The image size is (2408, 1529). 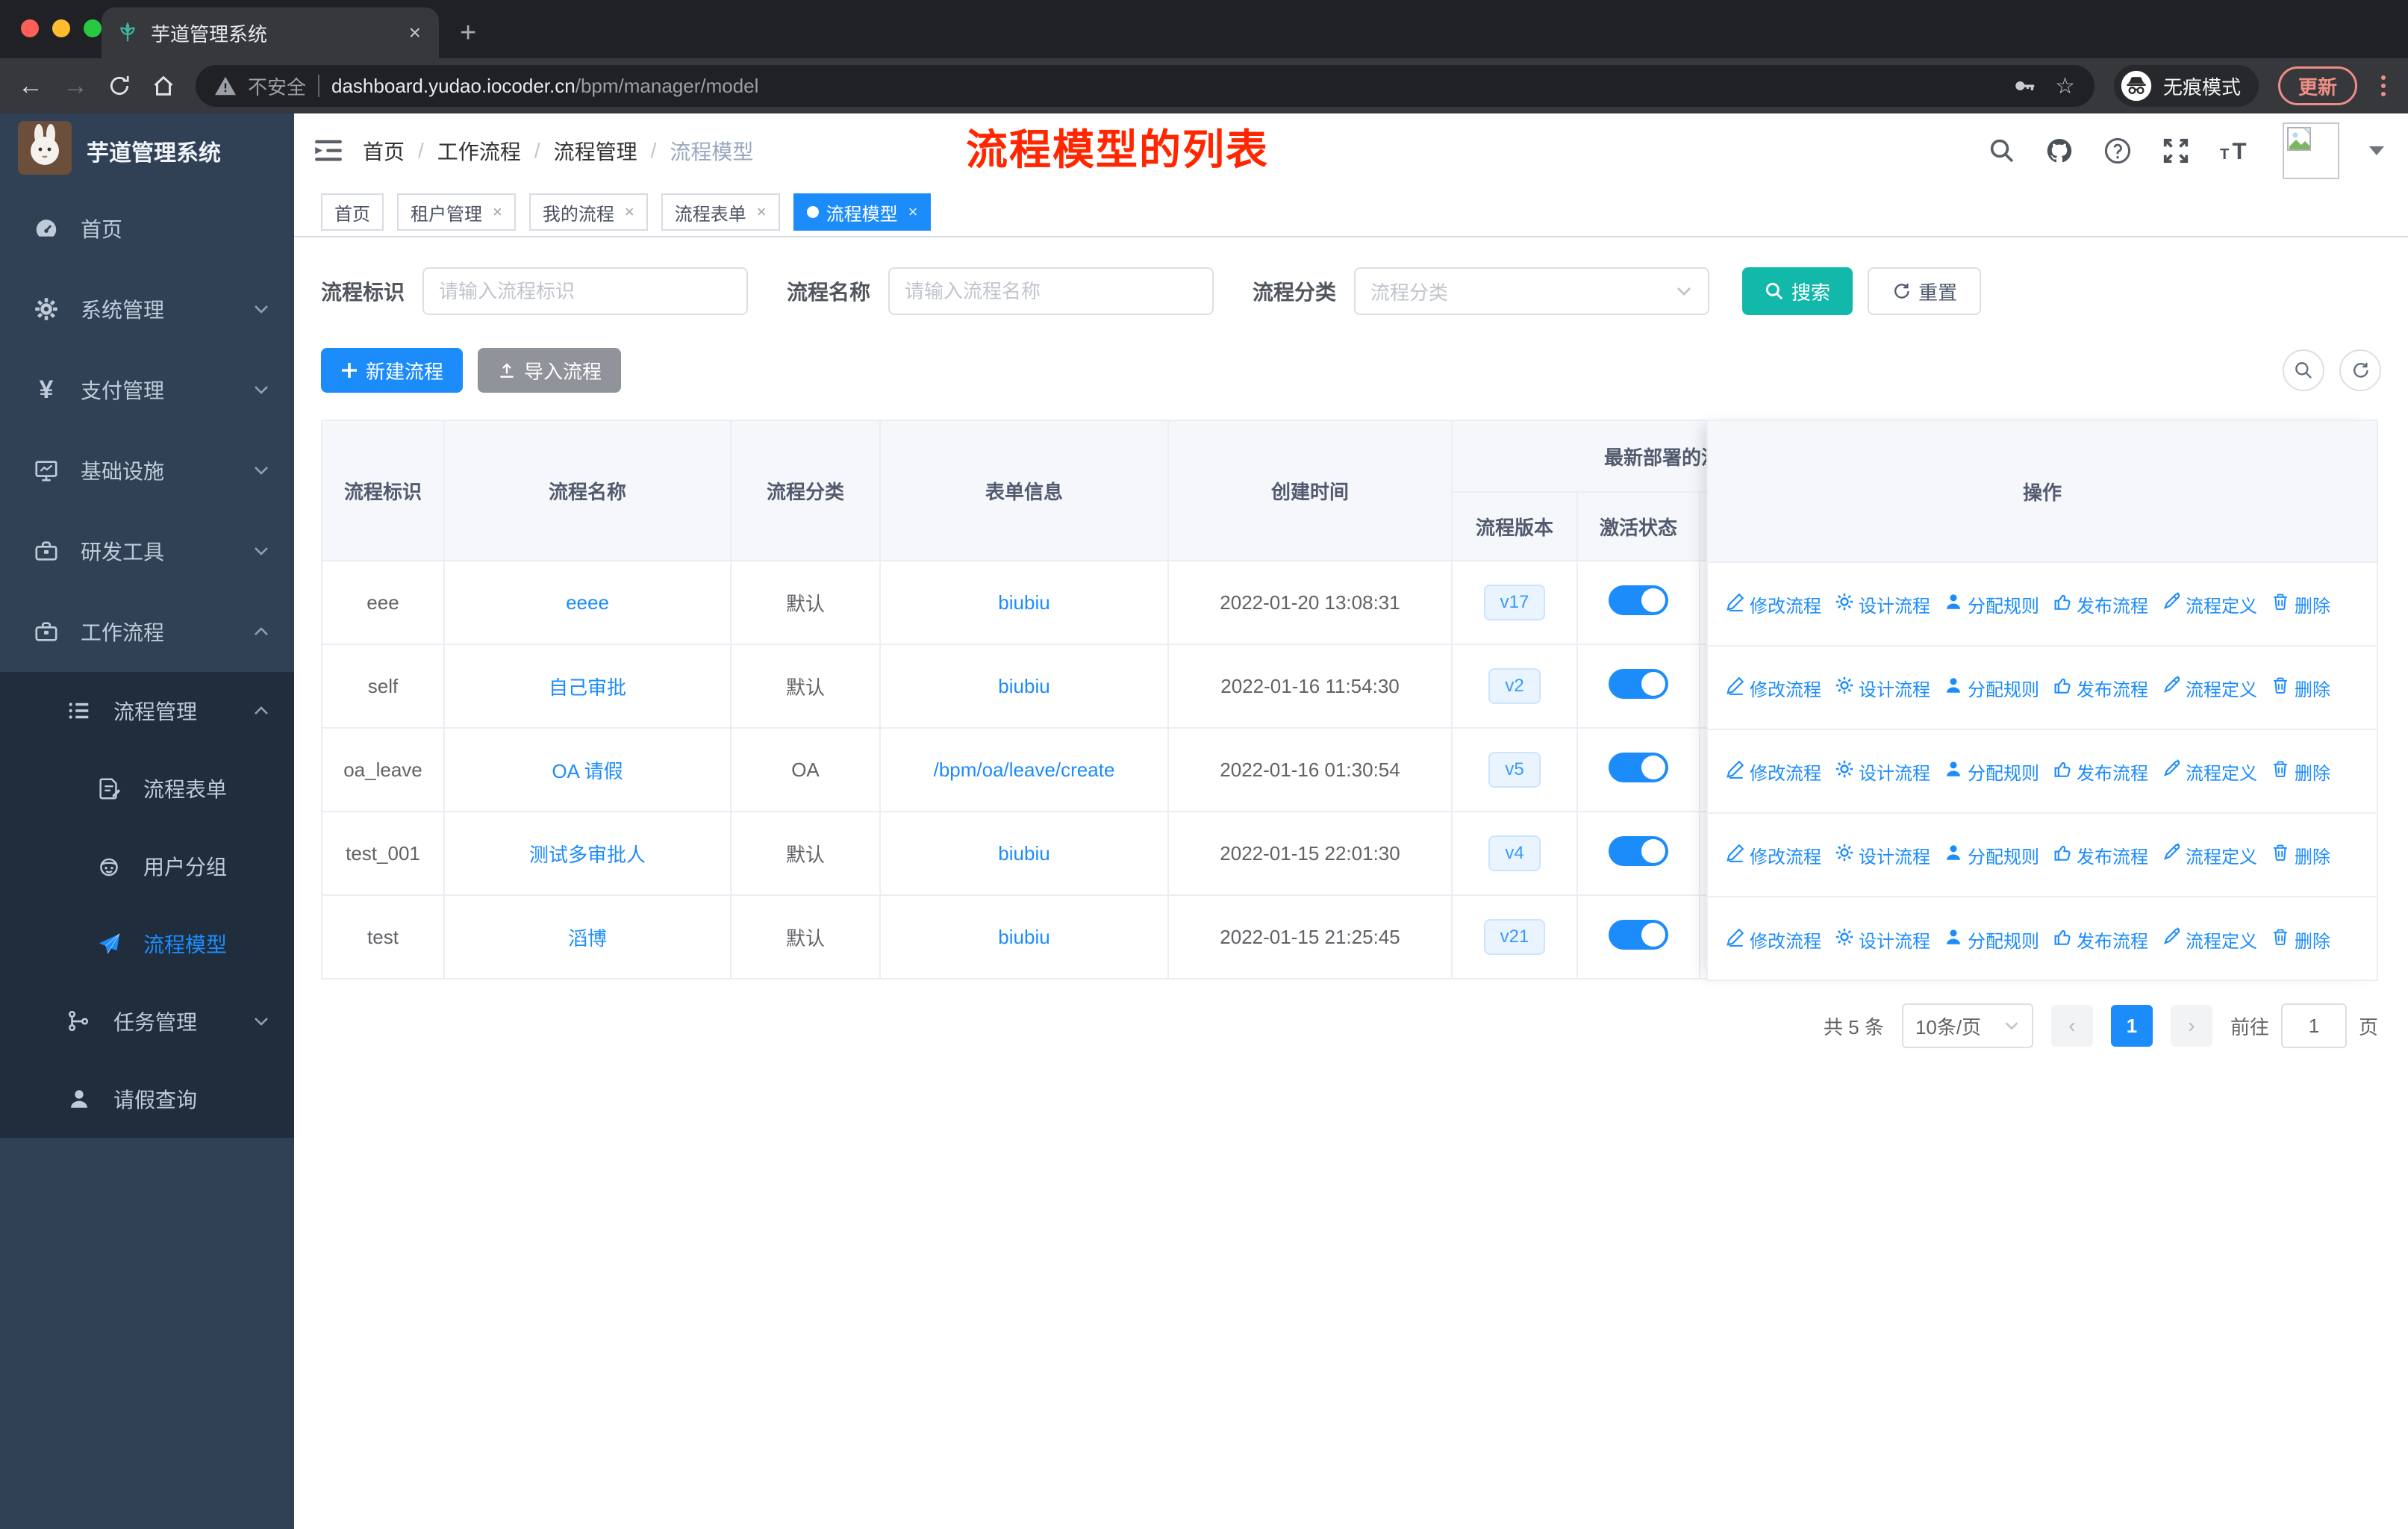 What do you see at coordinates (468, 33) in the screenshot?
I see `new-tab-button: +` at bounding box center [468, 33].